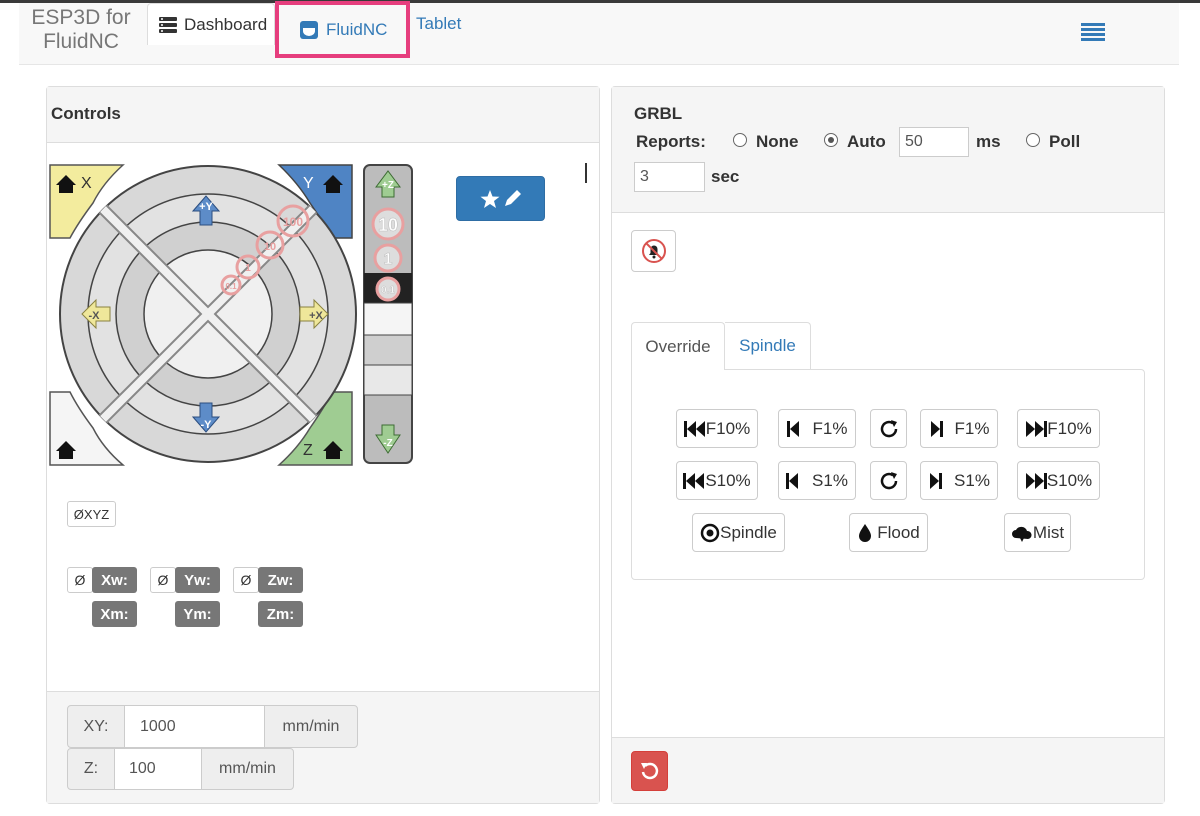 This screenshot has height=816, width=1200. What do you see at coordinates (197, 580) in the screenshot?
I see `work-y-label: Yw:` at bounding box center [197, 580].